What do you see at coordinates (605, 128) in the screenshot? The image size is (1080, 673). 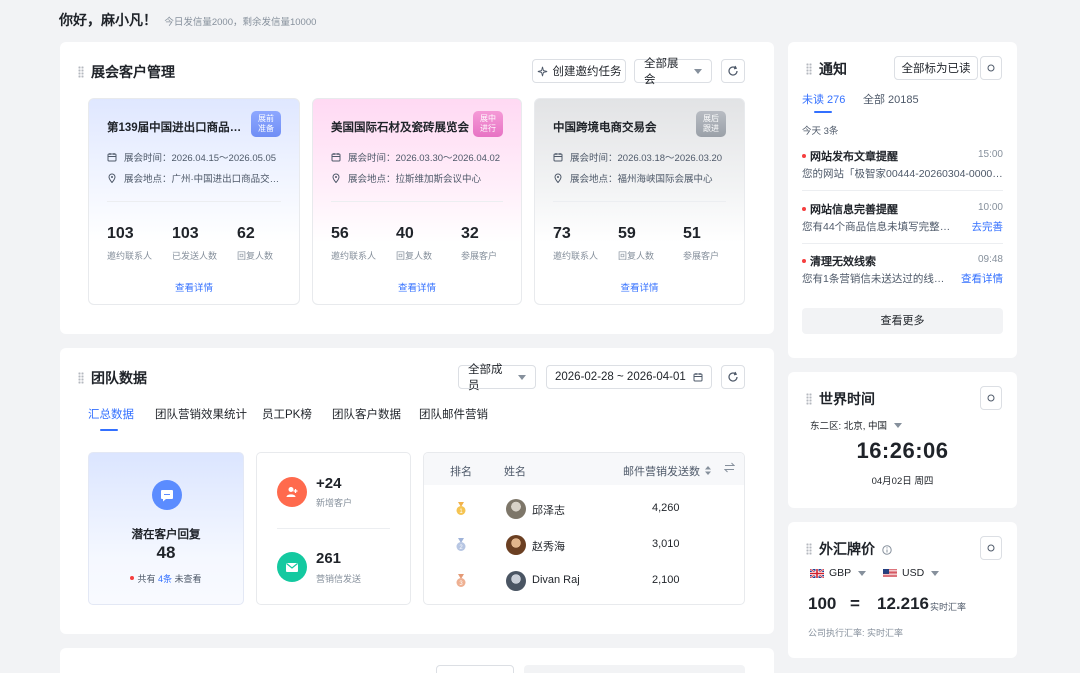 I see `expo-name: 中国跨境电商交易会` at bounding box center [605, 128].